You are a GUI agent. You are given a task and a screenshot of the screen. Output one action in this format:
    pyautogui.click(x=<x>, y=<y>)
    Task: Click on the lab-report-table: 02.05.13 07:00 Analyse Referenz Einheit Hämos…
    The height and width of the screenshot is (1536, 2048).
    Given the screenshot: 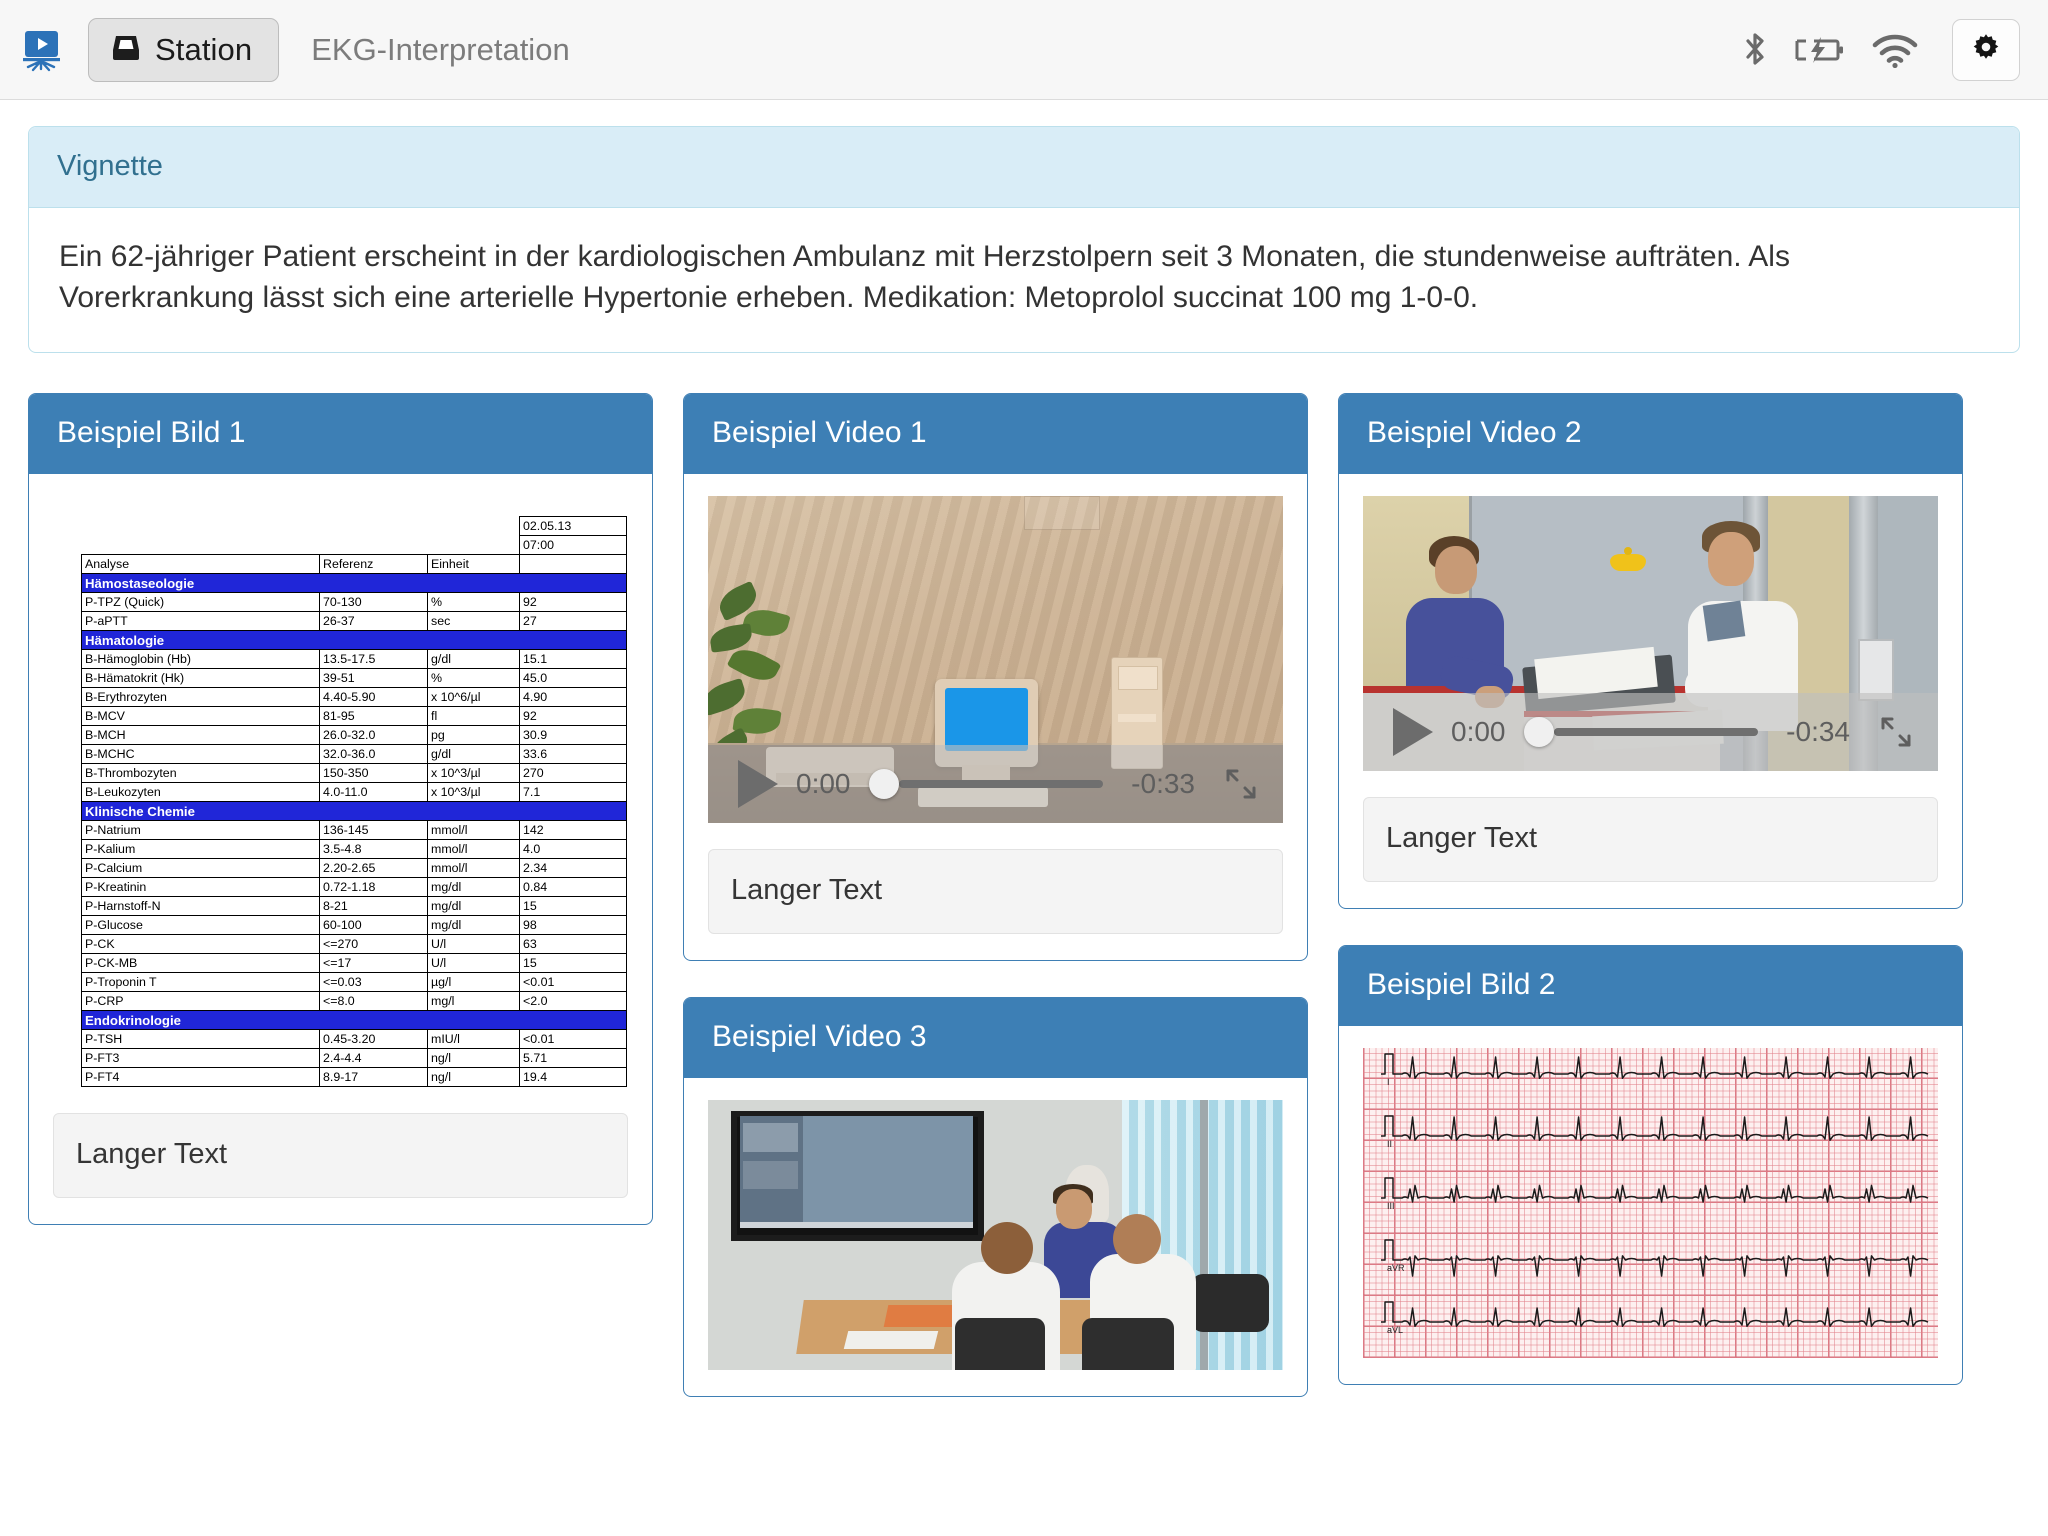 What is the action you would take?
    pyautogui.click(x=354, y=802)
    